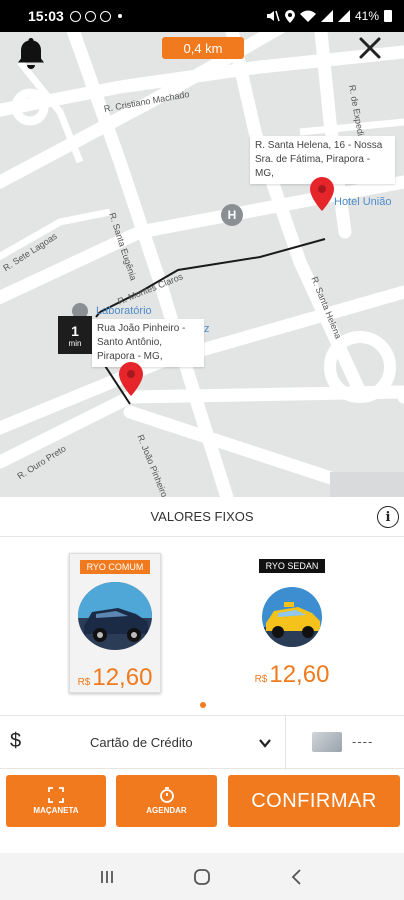 Image resolution: width=404 pixels, height=900 pixels. I want to click on system-nav-bar, so click(202, 876).